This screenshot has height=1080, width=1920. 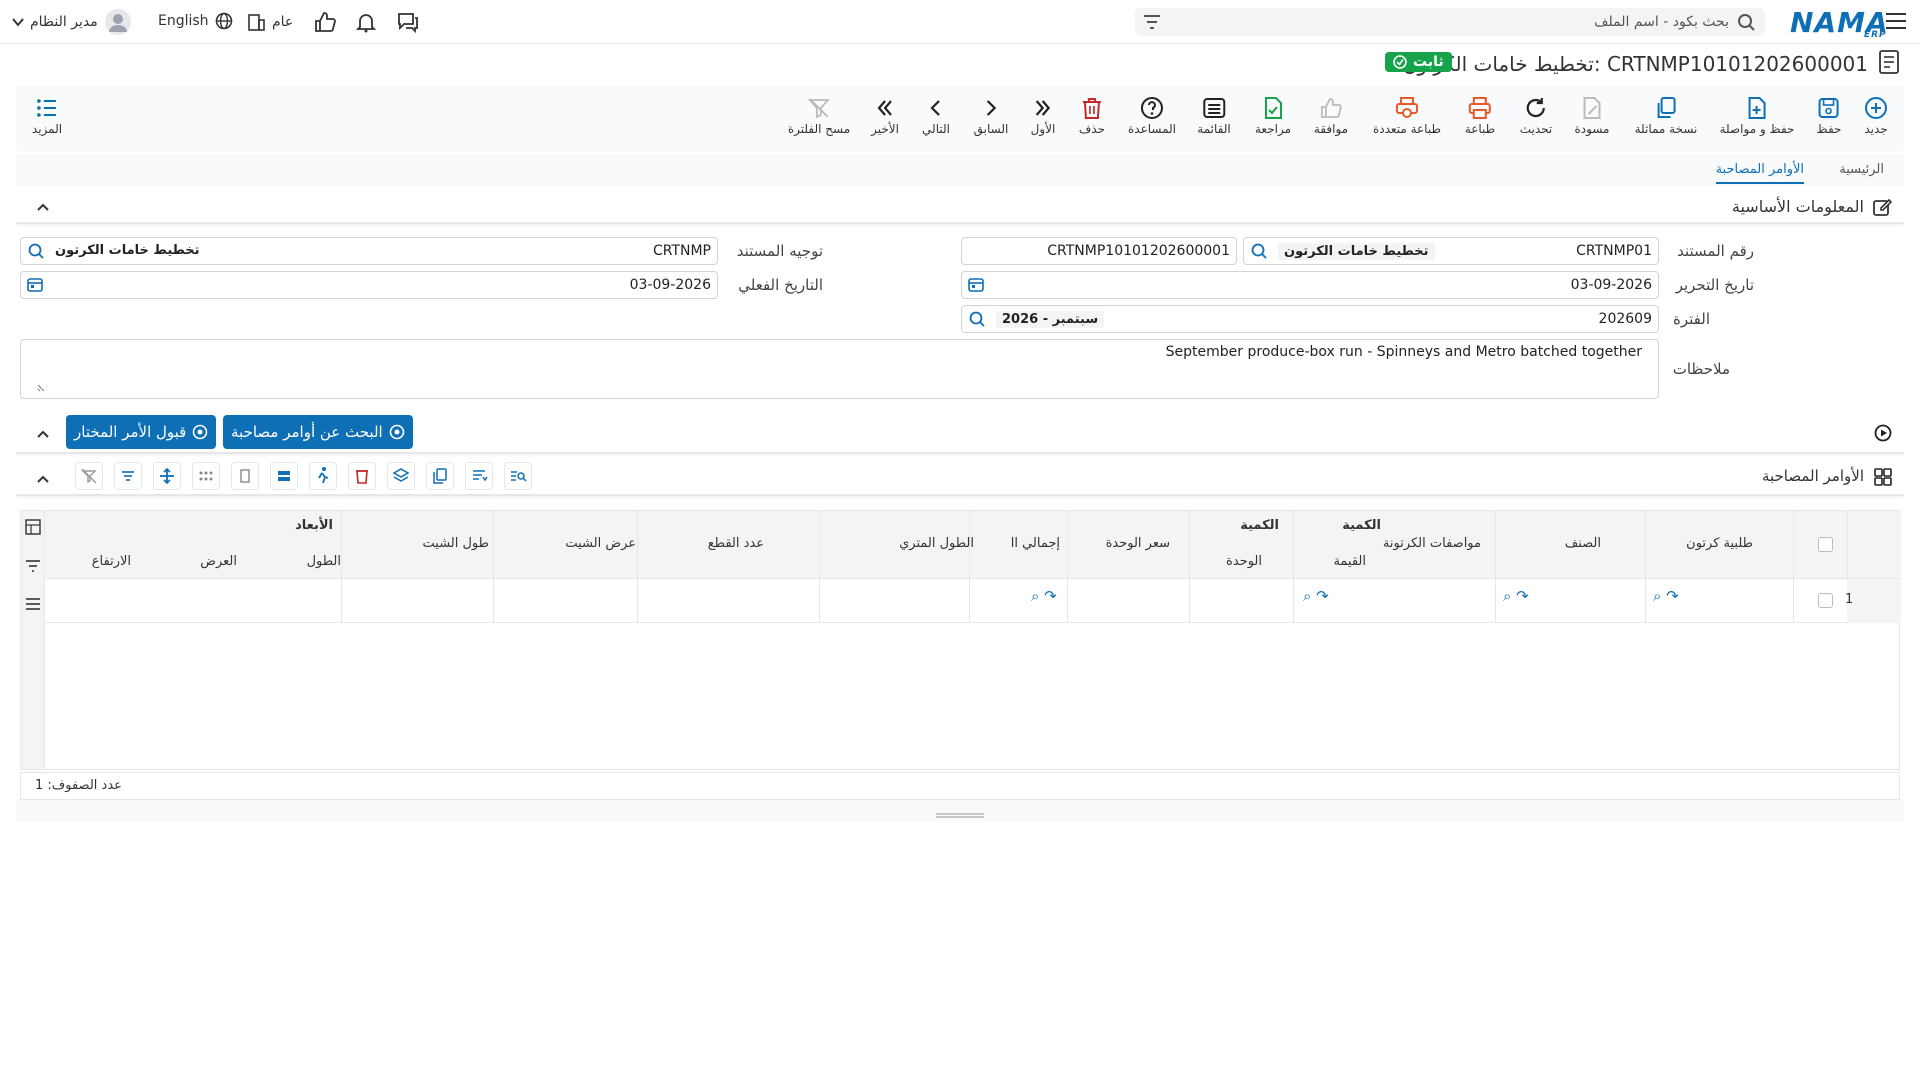 I want to click on search-input: بحث بكود - اسم الملف, so click(x=1450, y=22).